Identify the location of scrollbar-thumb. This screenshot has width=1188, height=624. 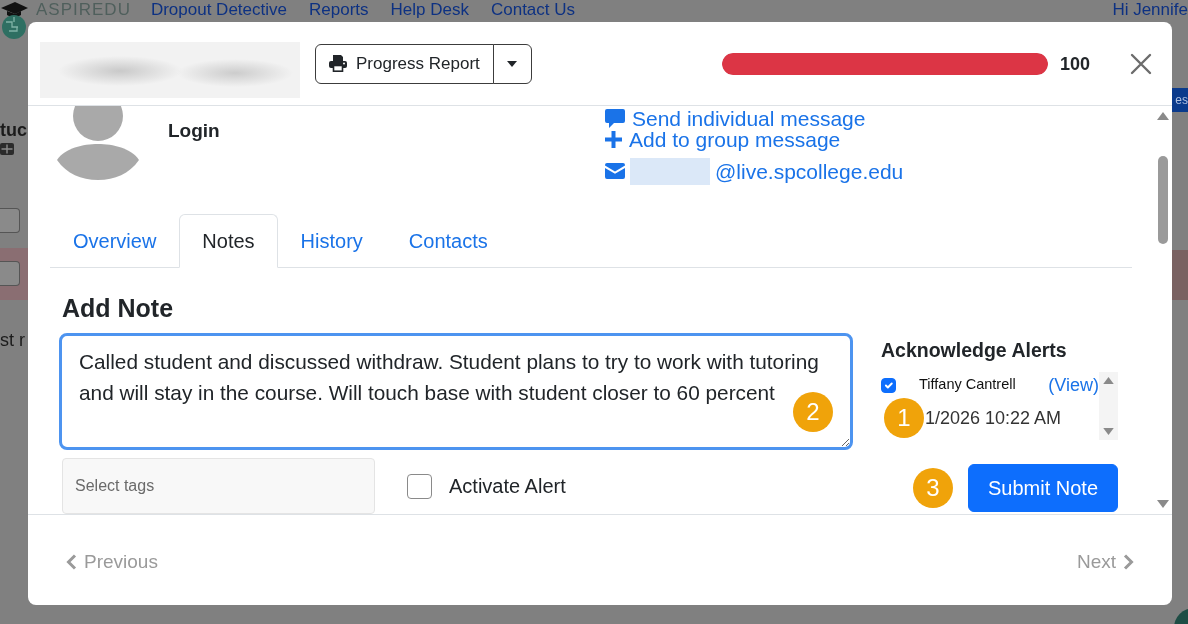
(1162, 200).